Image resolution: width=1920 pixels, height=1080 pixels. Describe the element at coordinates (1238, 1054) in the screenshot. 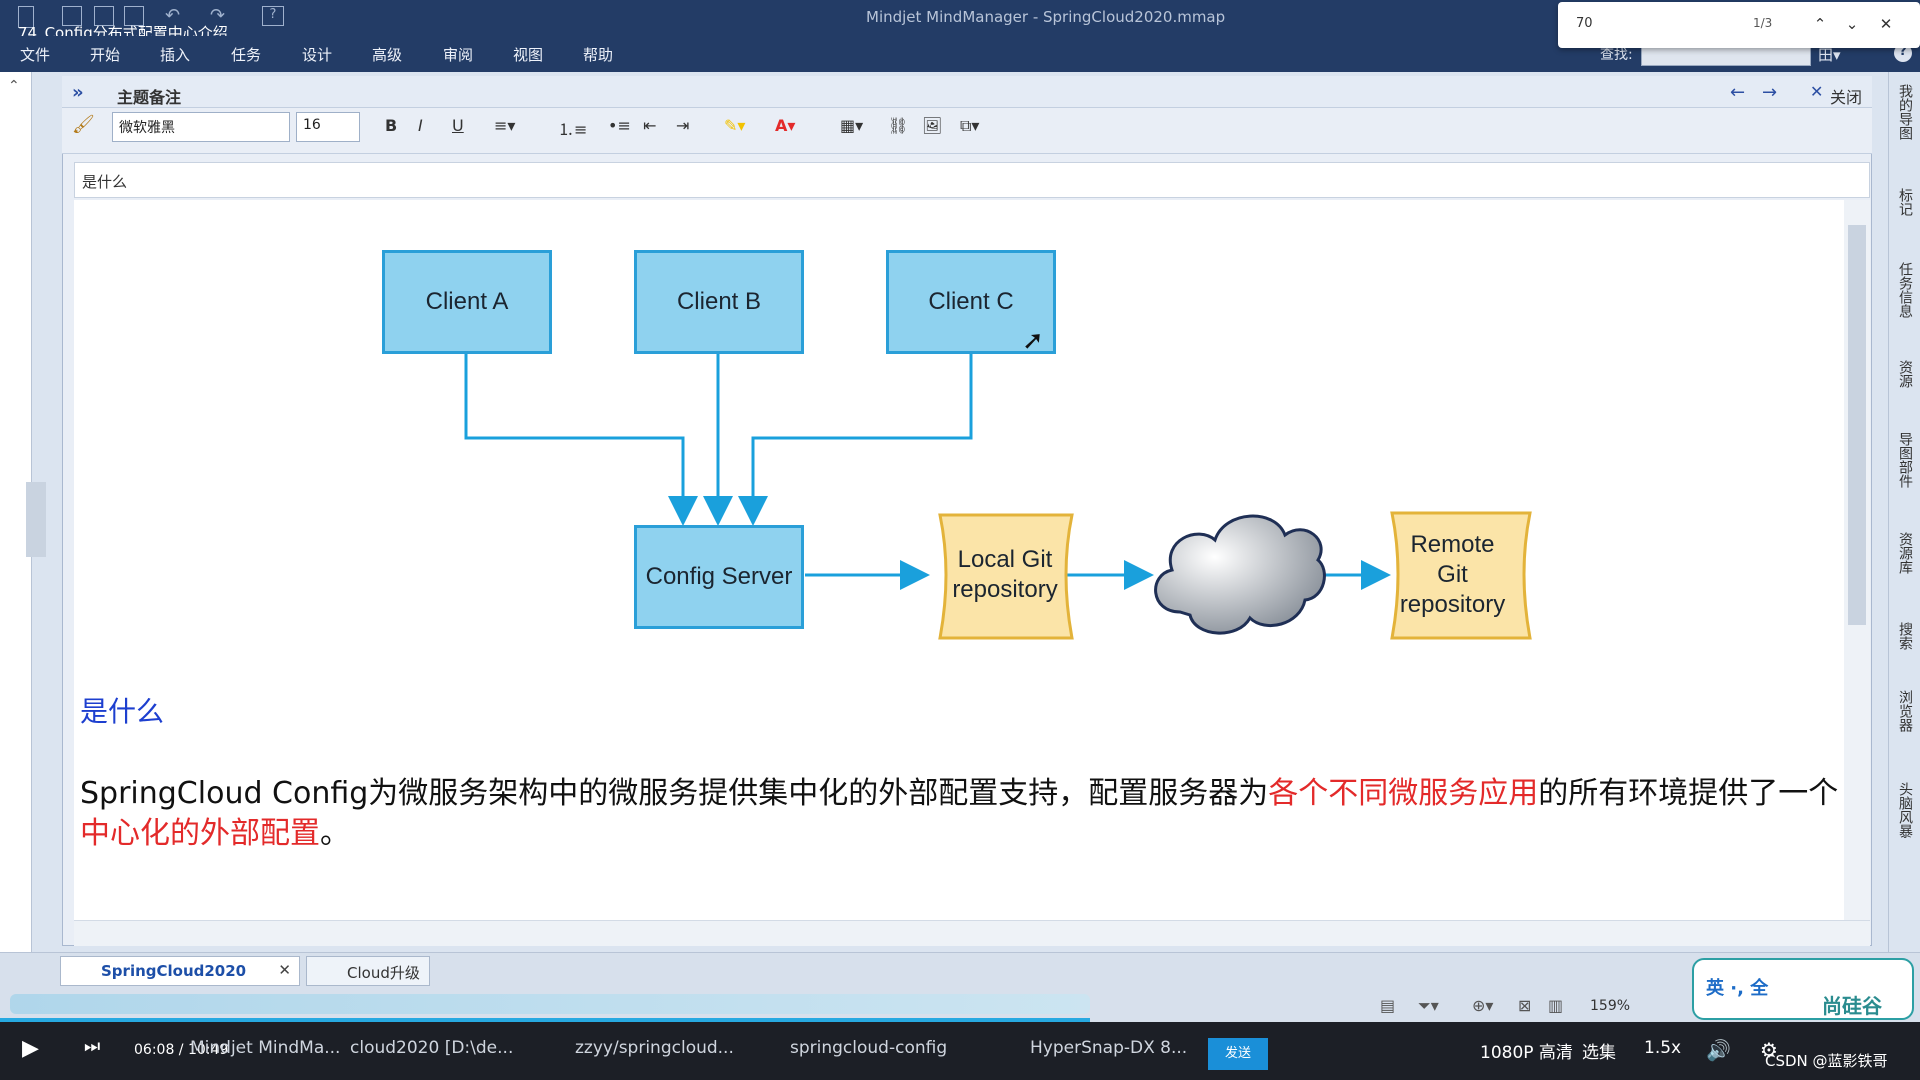

I see `send-button: 发送` at that location.